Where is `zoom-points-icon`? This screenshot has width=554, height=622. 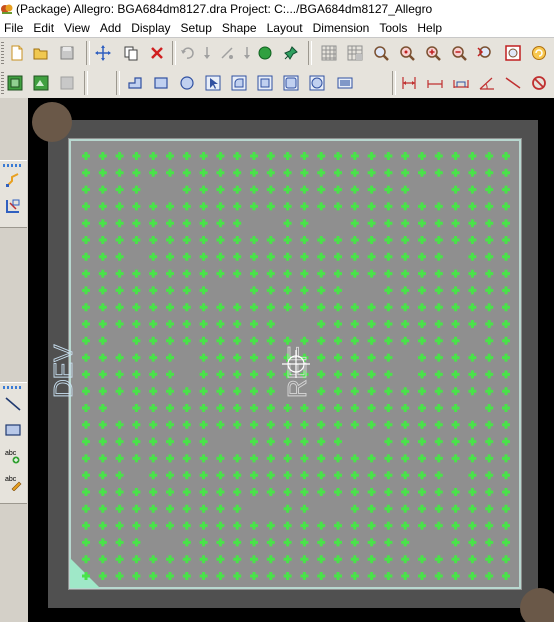 zoom-points-icon is located at coordinates (407, 53).